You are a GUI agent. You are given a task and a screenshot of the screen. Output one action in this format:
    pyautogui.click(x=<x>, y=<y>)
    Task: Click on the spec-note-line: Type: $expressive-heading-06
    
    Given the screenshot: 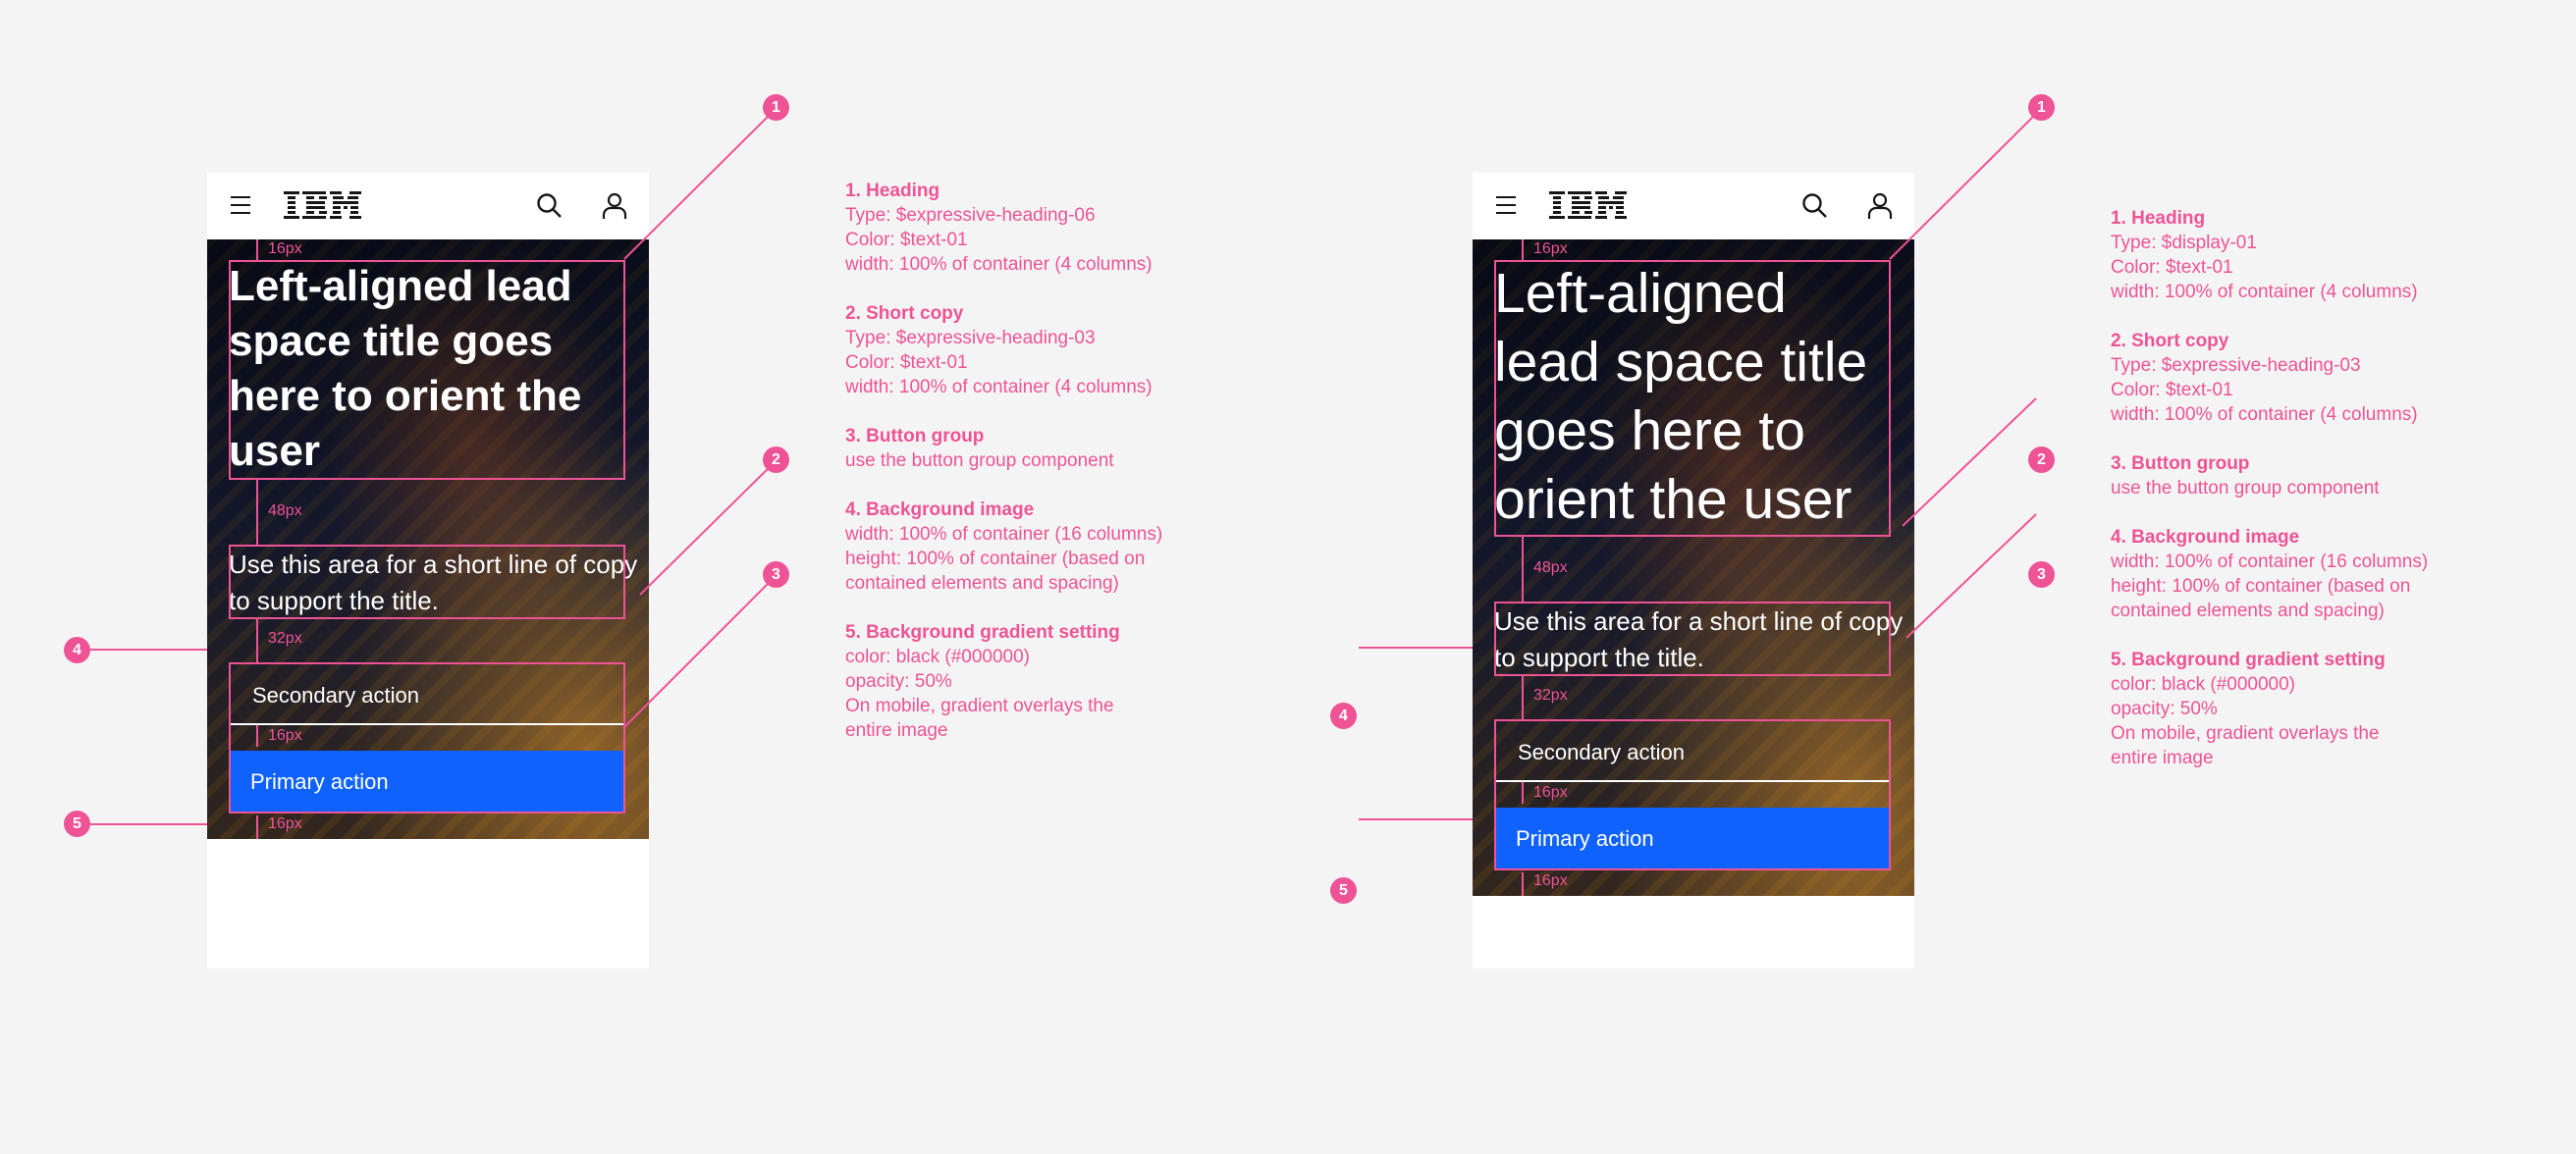 What is the action you would take?
    pyautogui.click(x=970, y=215)
    